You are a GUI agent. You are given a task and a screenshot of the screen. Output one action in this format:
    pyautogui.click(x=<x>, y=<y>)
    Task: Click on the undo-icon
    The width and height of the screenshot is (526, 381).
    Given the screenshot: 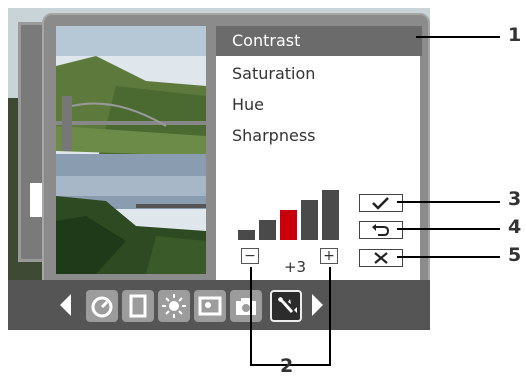 What is the action you would take?
    pyautogui.click(x=381, y=230)
    